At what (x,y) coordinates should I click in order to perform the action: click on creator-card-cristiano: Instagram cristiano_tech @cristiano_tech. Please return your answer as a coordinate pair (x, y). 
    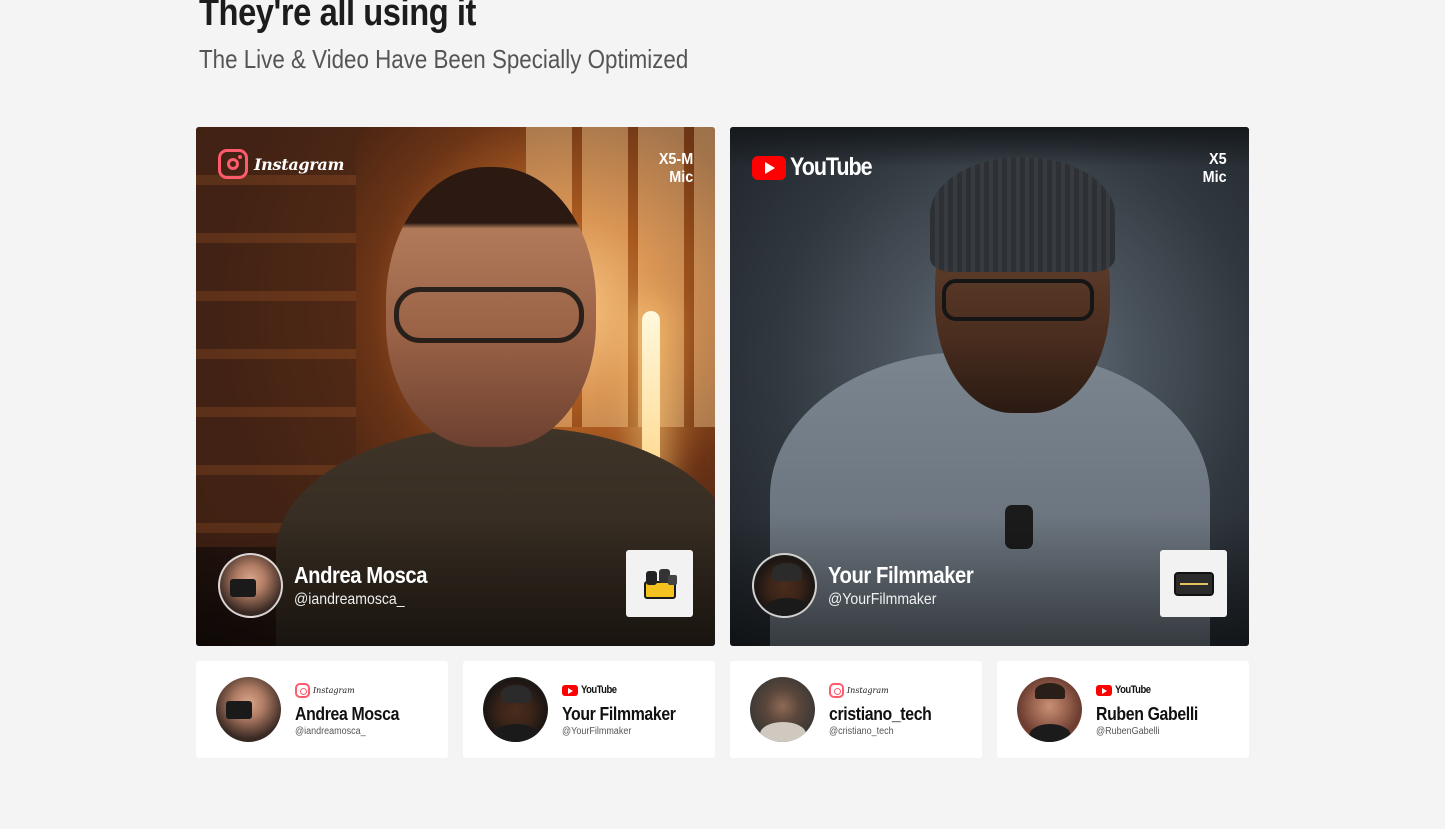
    Looking at the image, I should click on (856, 709).